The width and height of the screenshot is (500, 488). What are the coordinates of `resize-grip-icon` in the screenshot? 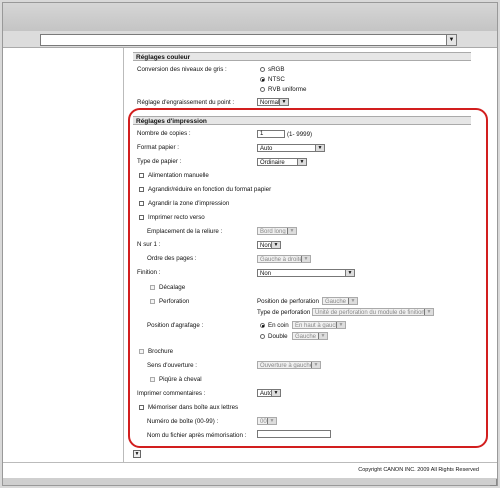 It's located at (493, 482).